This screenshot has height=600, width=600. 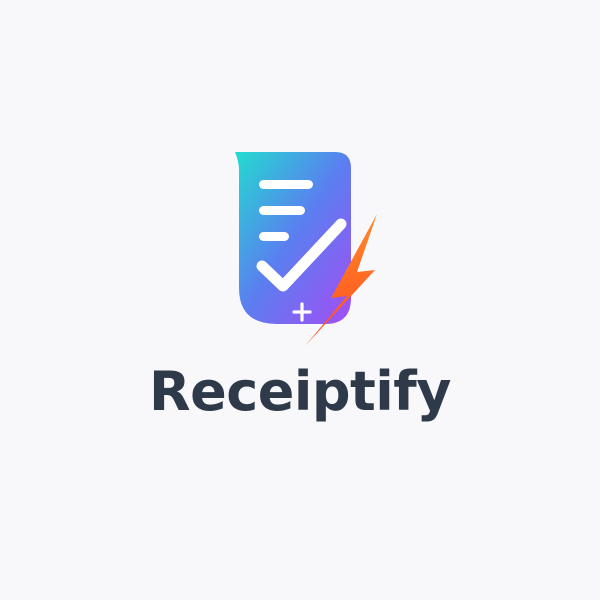 What do you see at coordinates (306, 249) in the screenshot?
I see `receiptify-logo-mark` at bounding box center [306, 249].